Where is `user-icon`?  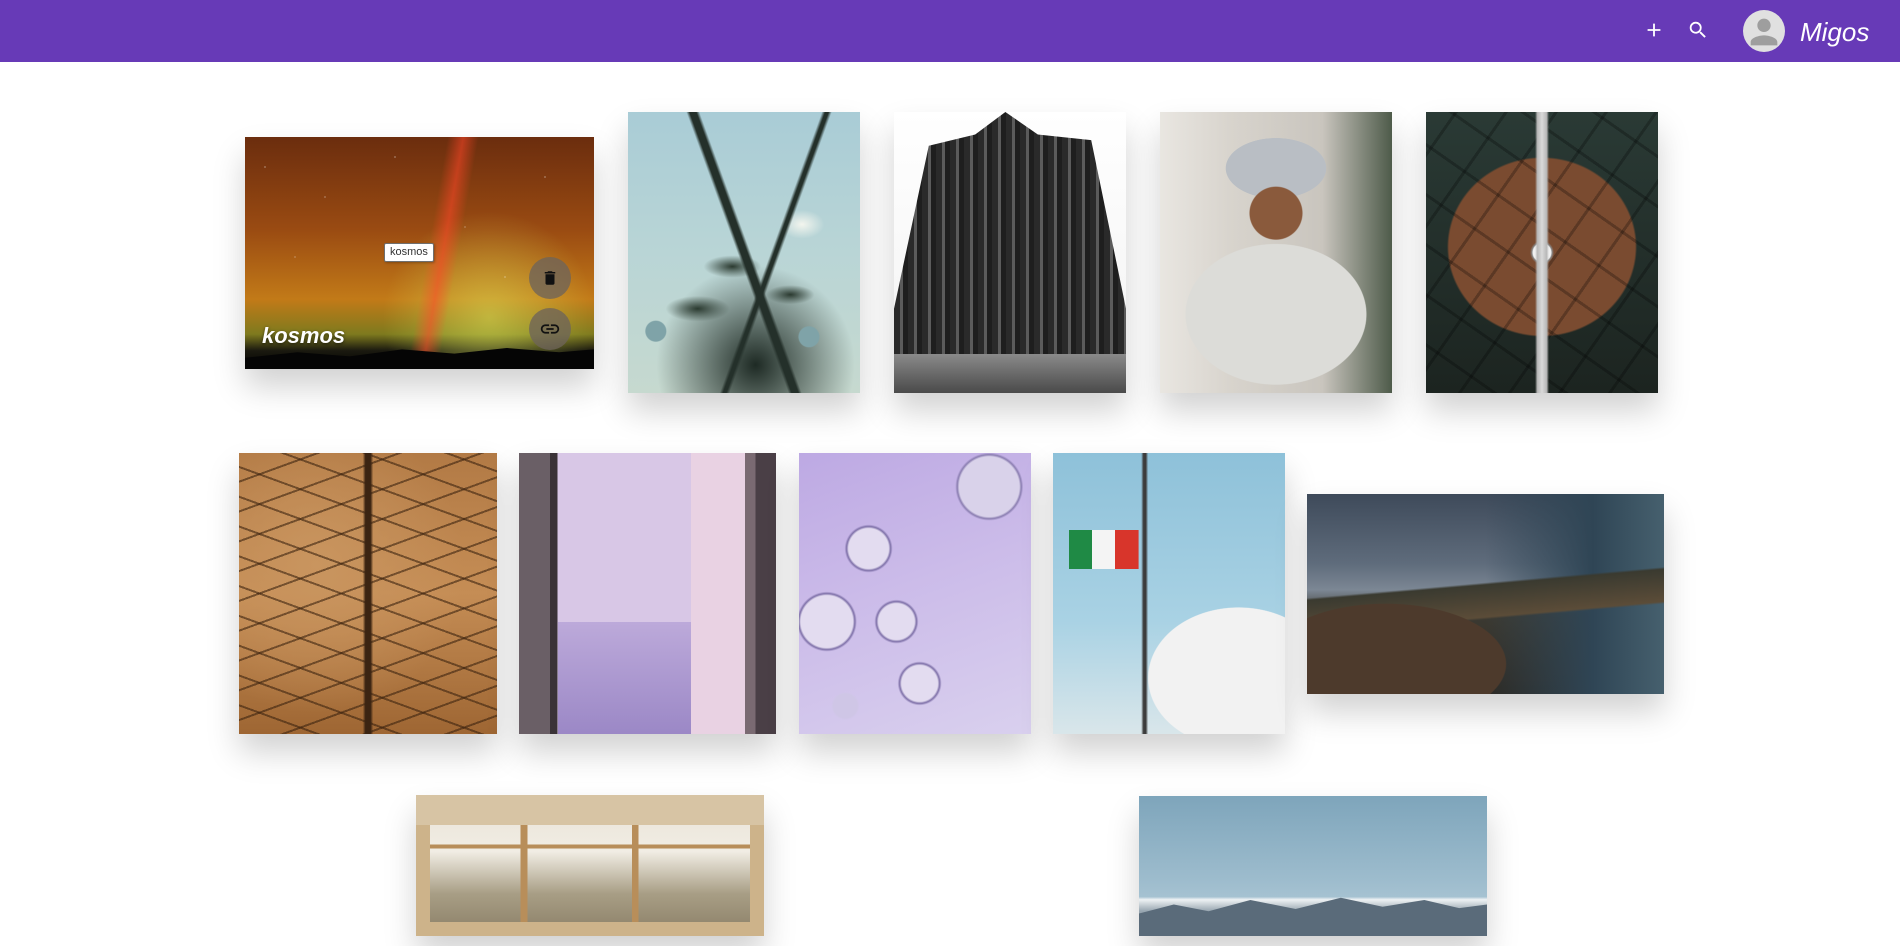
user-icon is located at coordinates (1764, 32).